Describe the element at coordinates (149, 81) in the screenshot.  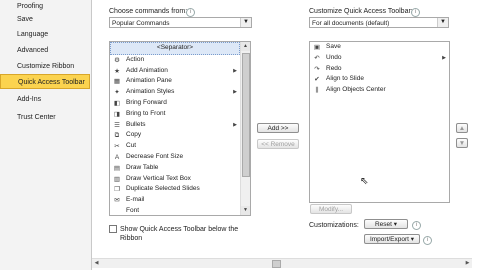
I see `list-item-label: Animation Pane` at that location.